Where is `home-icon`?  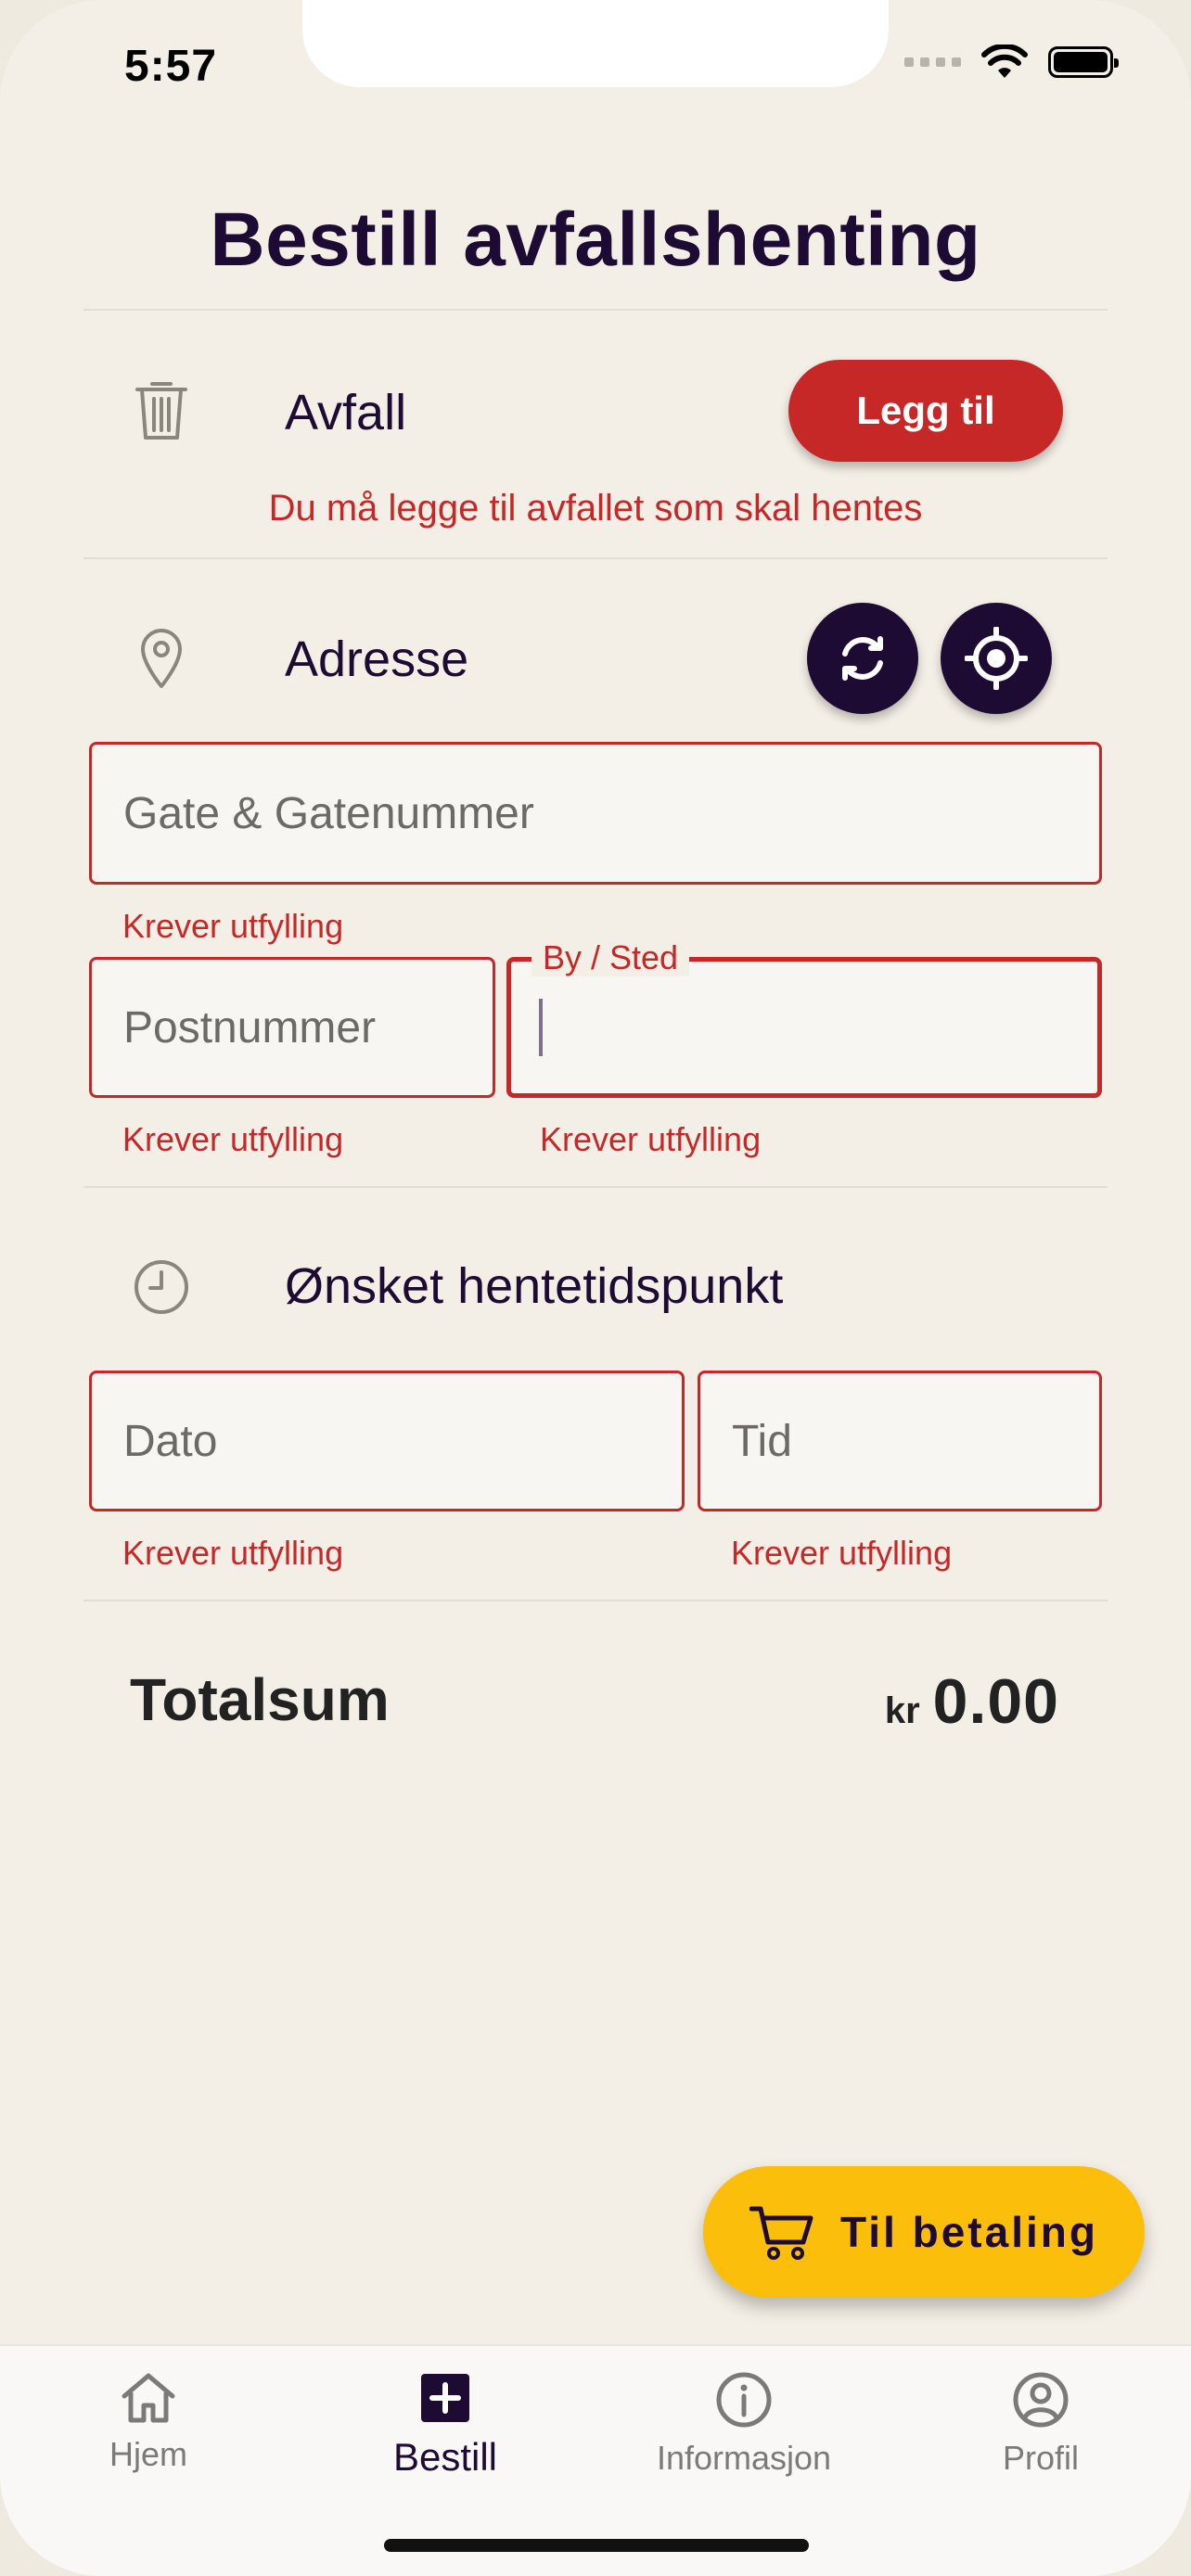 home-icon is located at coordinates (148, 2398).